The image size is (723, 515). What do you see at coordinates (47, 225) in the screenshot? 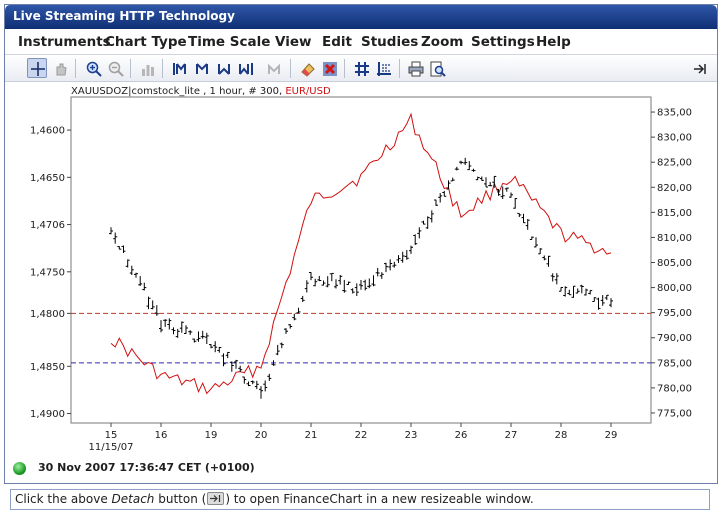
I see `left-tick-label: 1,4706` at bounding box center [47, 225].